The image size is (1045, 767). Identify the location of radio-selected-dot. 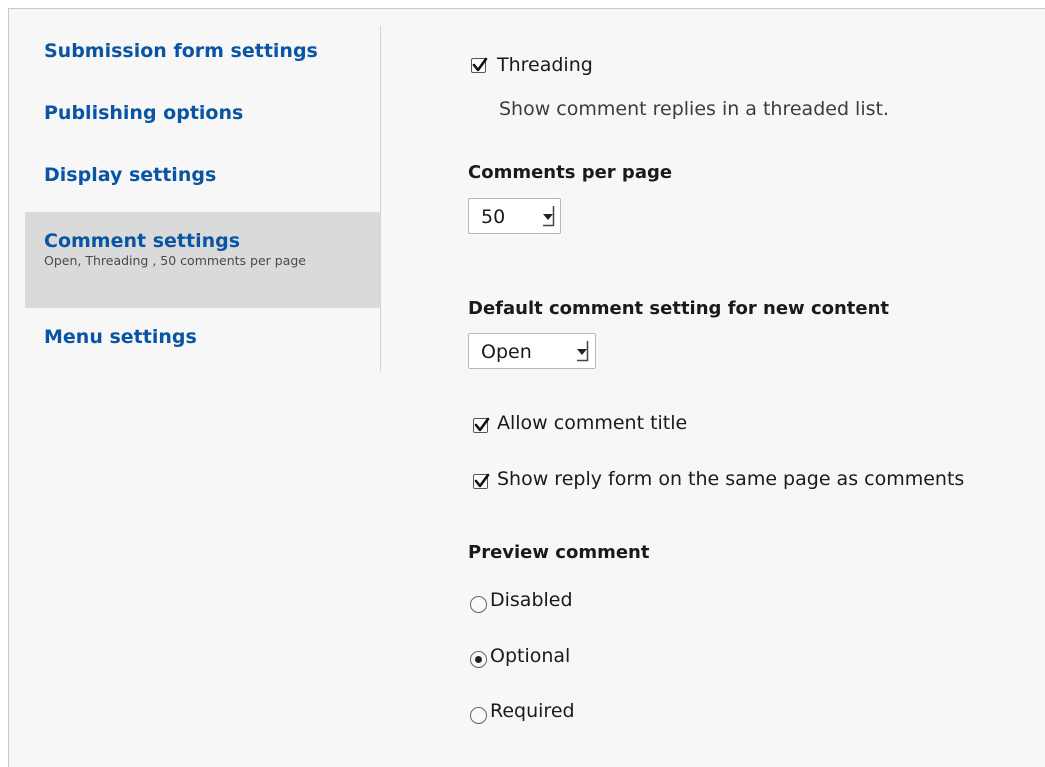
(478, 659).